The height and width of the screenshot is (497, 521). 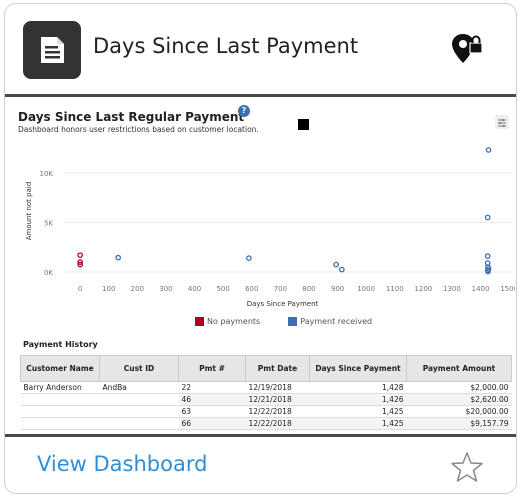 I want to click on legend-label: Payment received, so click(x=336, y=321).